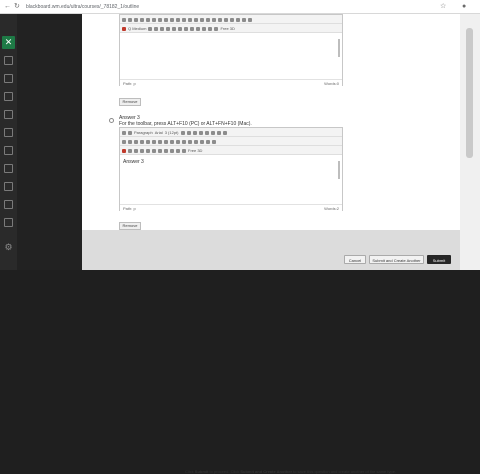  Describe the element at coordinates (8, 78) in the screenshot. I see `institution-icon` at that location.